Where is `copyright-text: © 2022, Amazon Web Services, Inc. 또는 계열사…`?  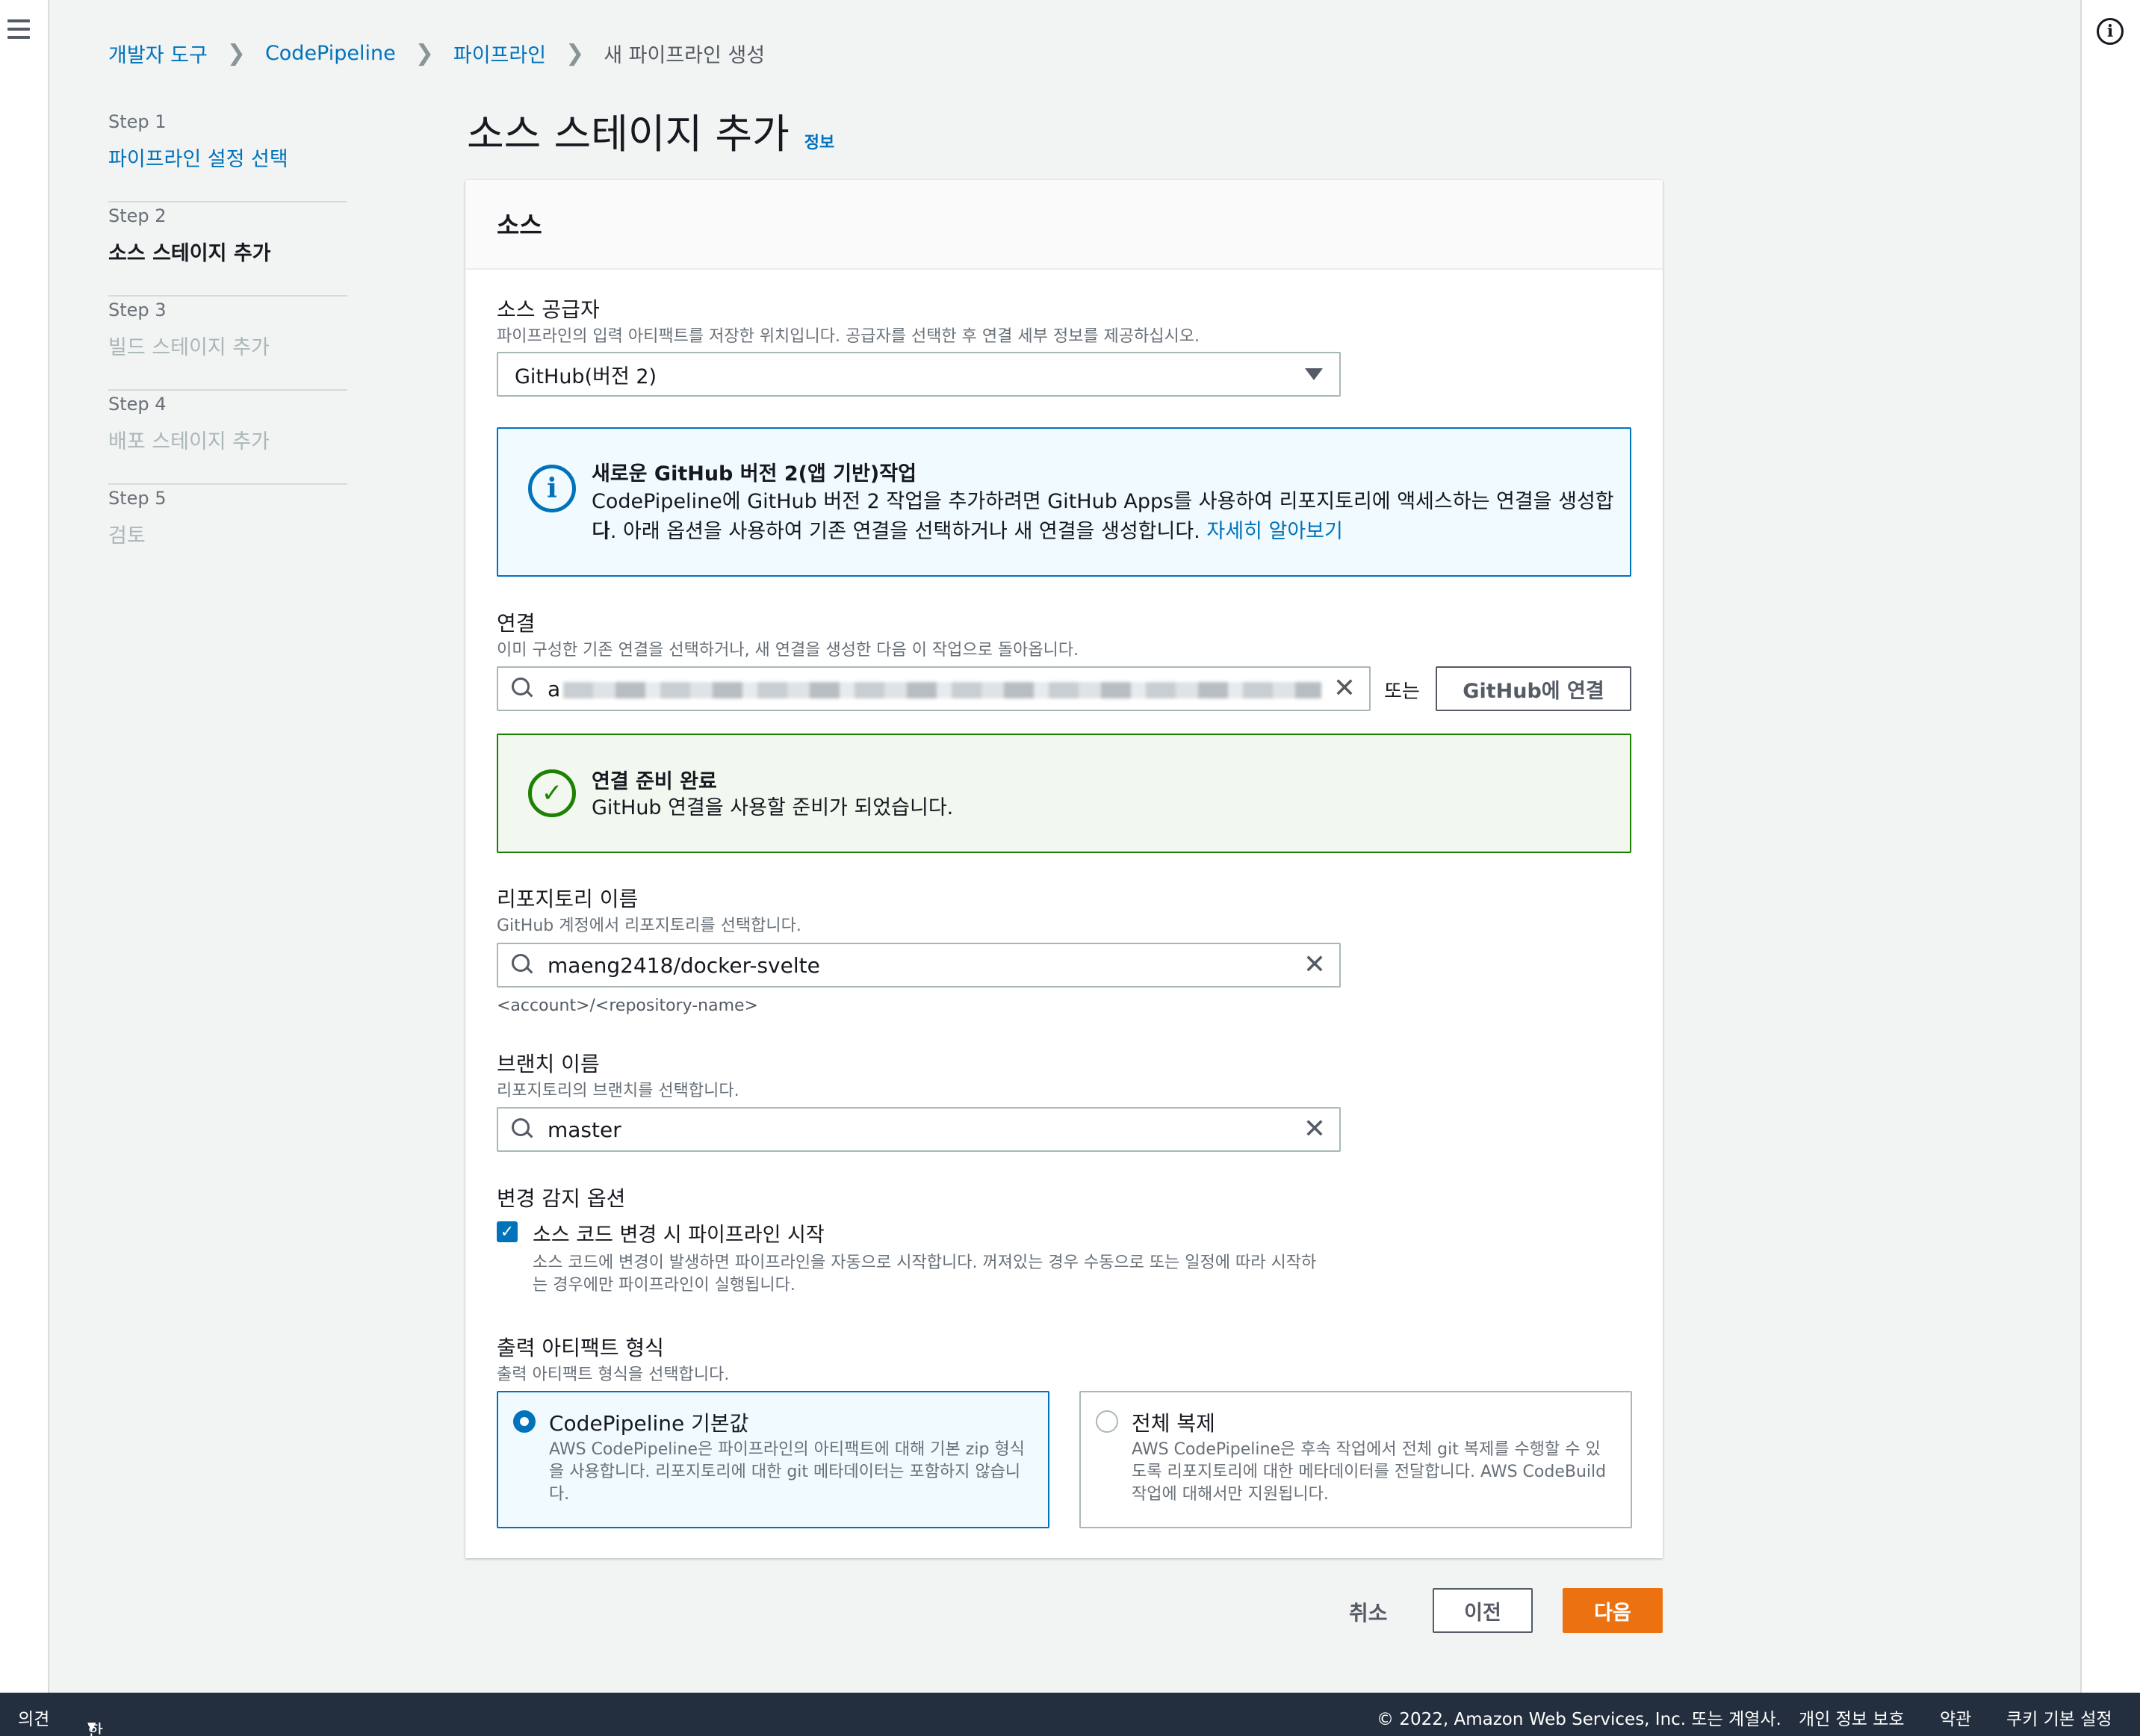 copyright-text: © 2022, Amazon Web Services, Inc. 또는 계열사… is located at coordinates (1579, 1719).